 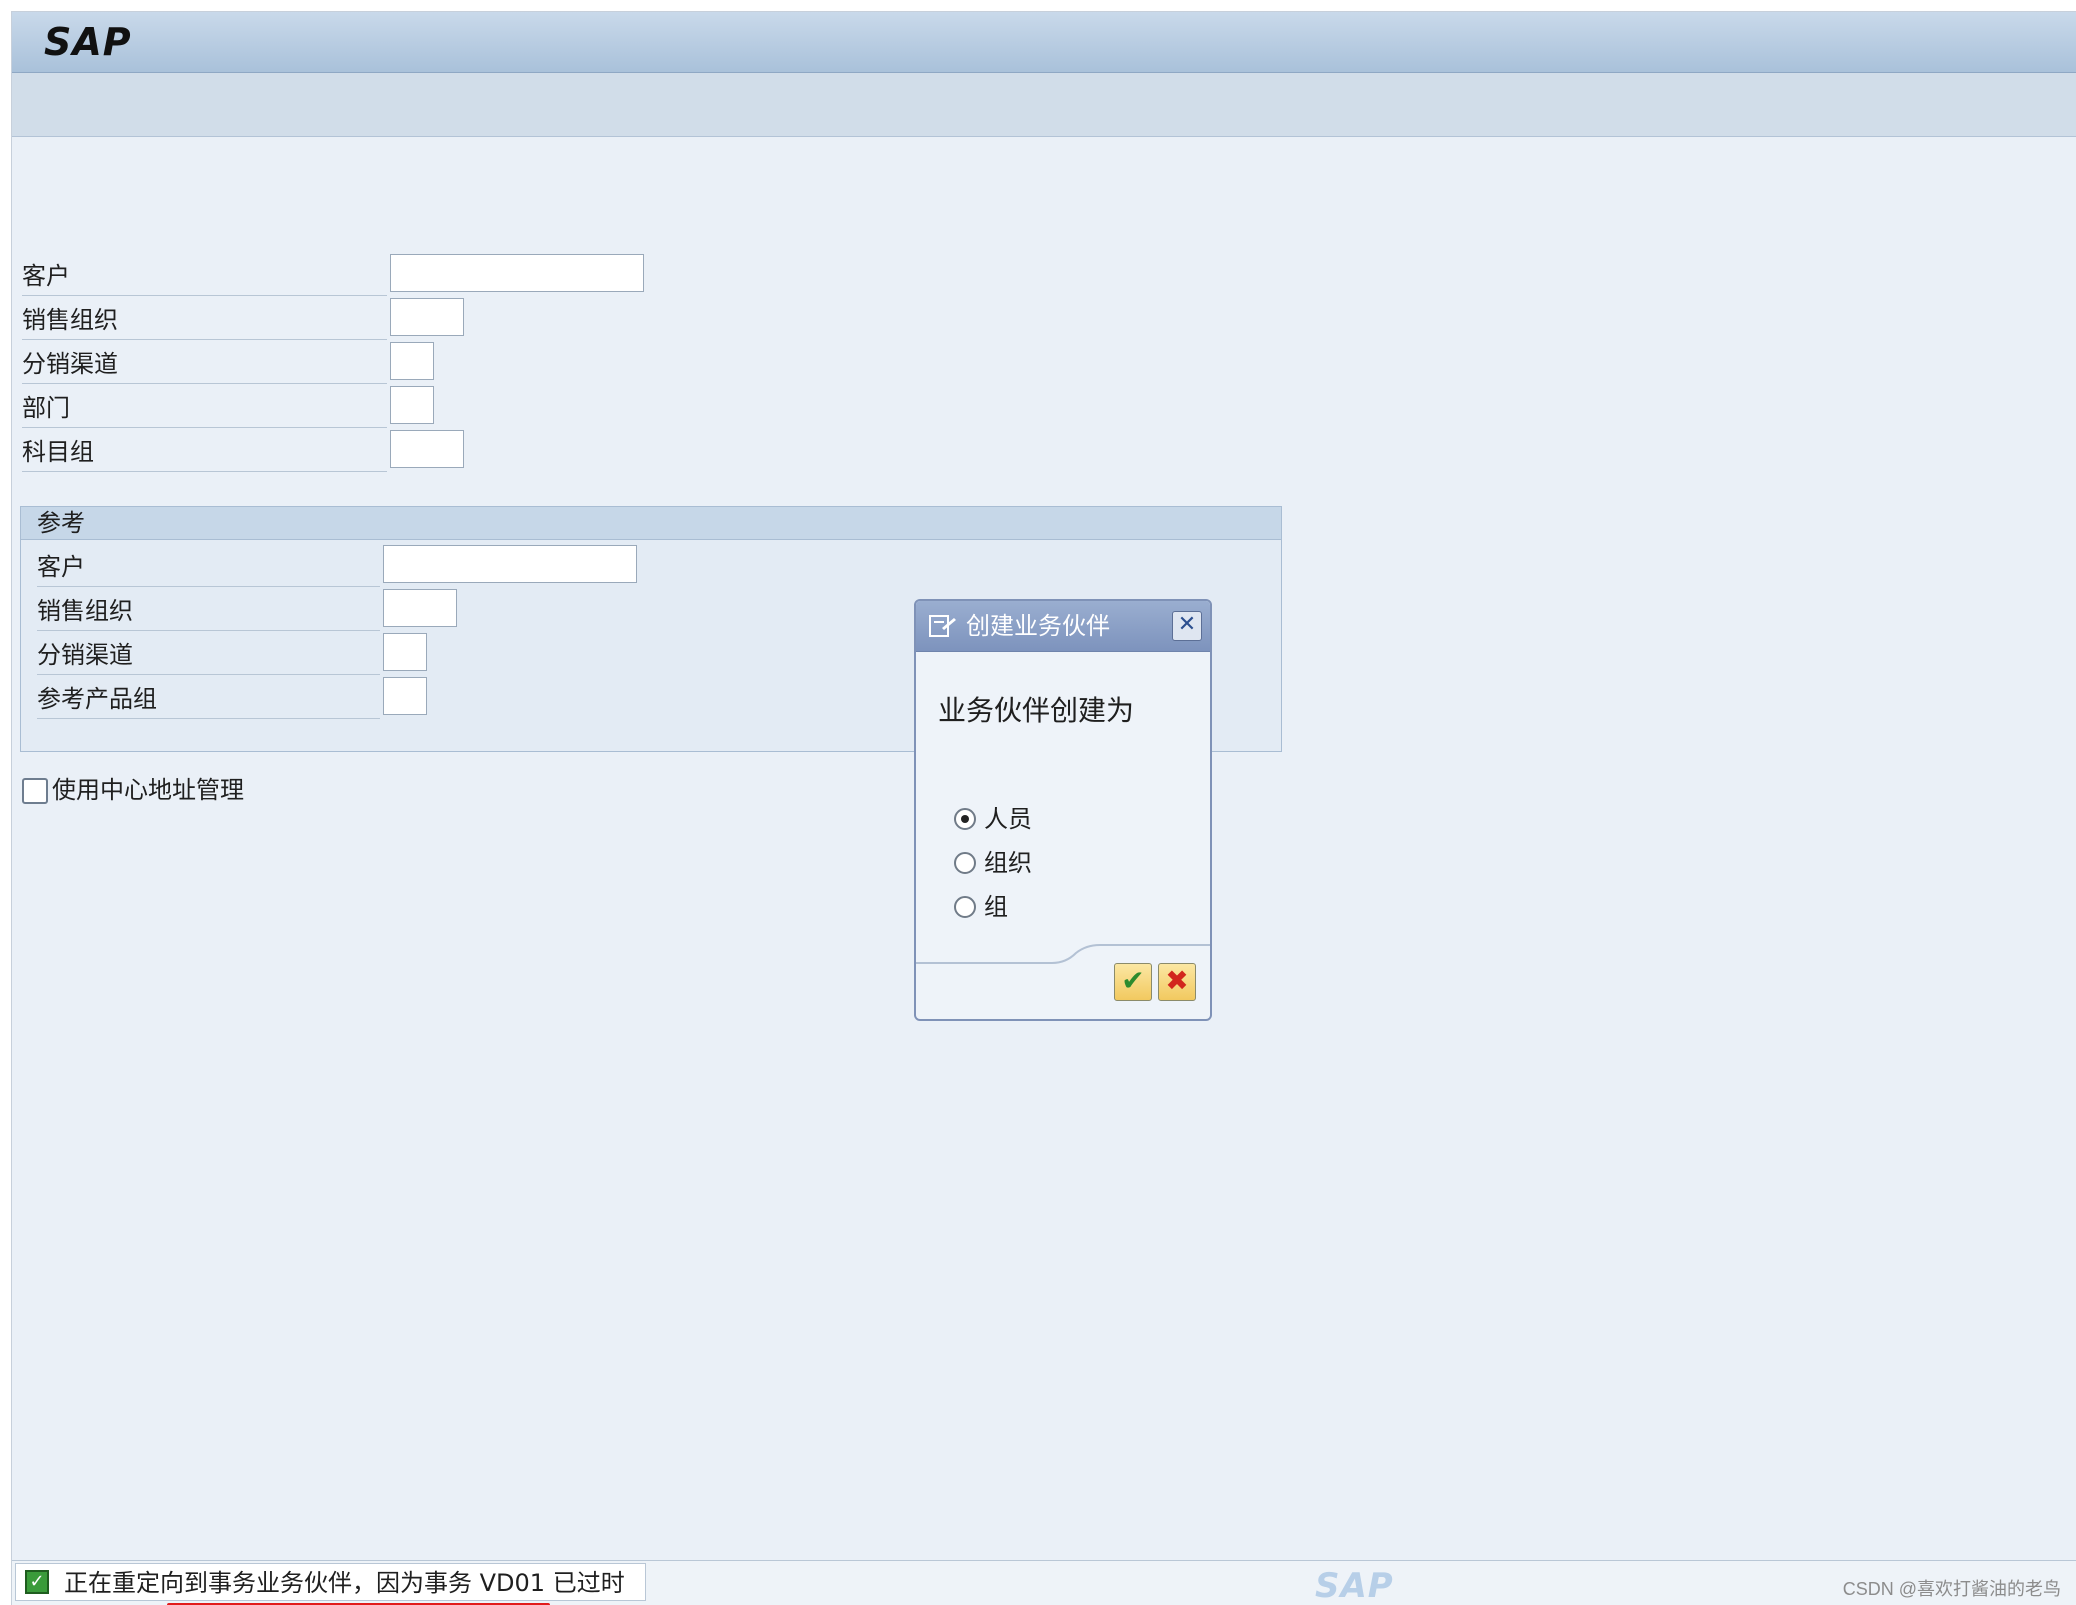 I want to click on reference-group-title: 参考, so click(x=61, y=523).